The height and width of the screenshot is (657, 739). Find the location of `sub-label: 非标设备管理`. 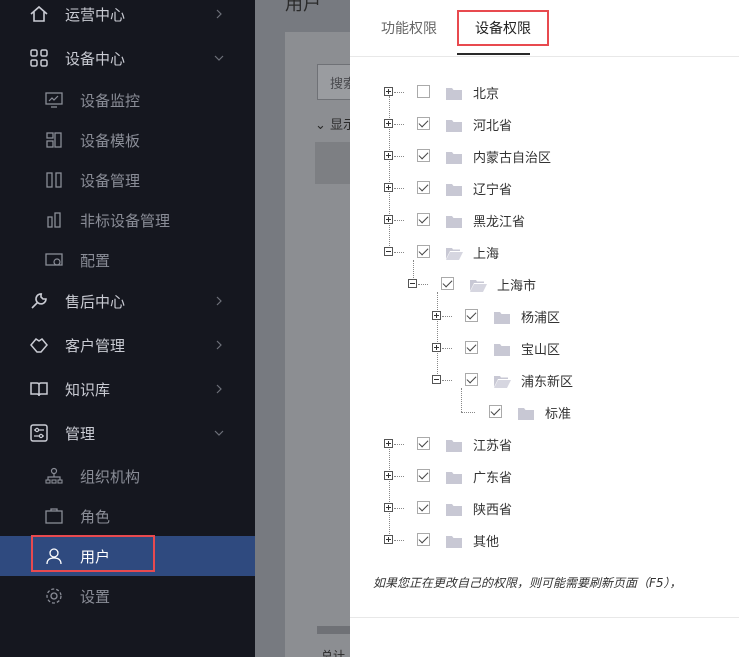

sub-label: 非标设备管理 is located at coordinates (125, 220).